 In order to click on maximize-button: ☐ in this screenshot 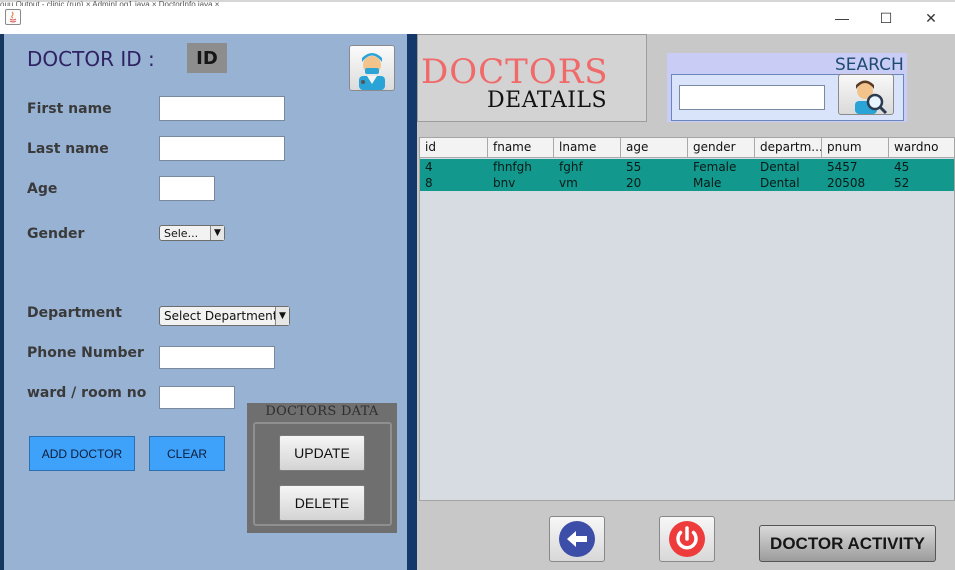, I will do `click(886, 18)`.